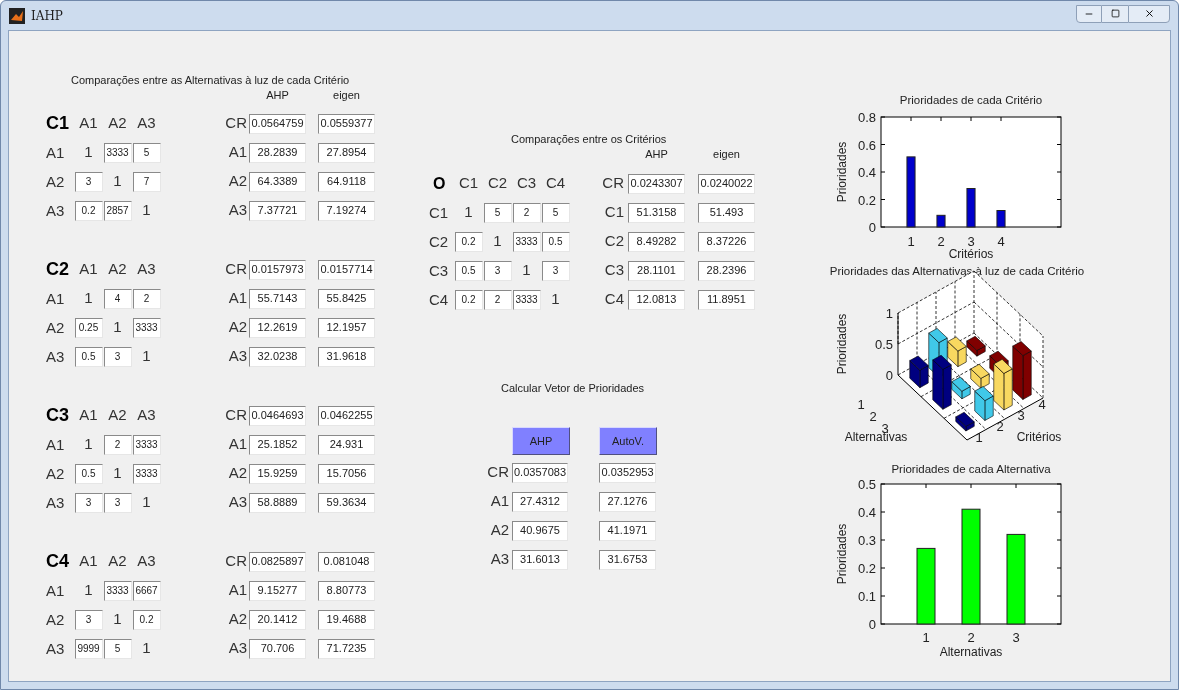  I want to click on matrix-field: 2857, so click(117, 210).